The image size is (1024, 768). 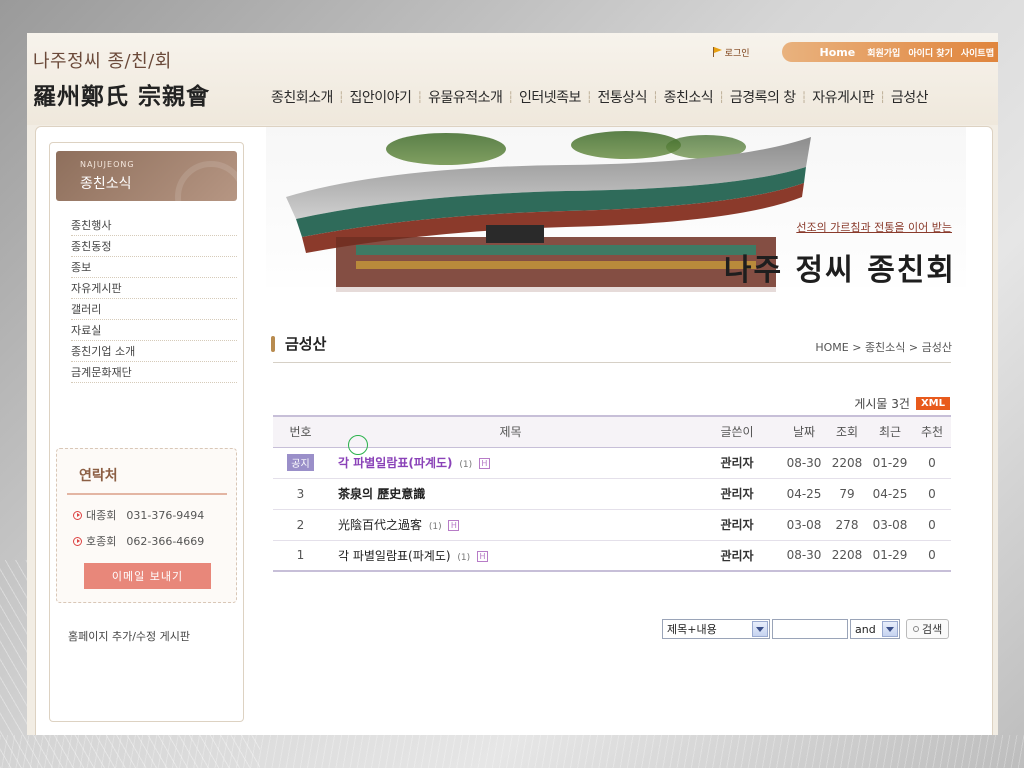 I want to click on sitemap-link: 사이트맵, so click(x=977, y=52).